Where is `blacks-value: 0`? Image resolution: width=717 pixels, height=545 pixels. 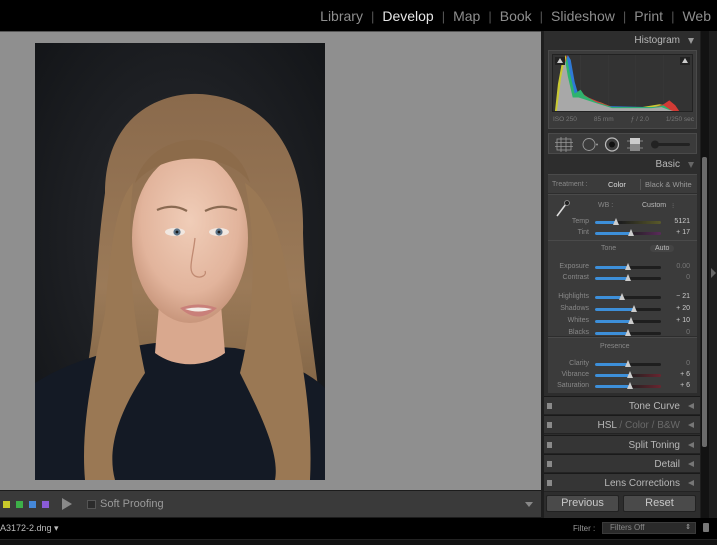
blacks-value: 0 is located at coordinates (675, 332).